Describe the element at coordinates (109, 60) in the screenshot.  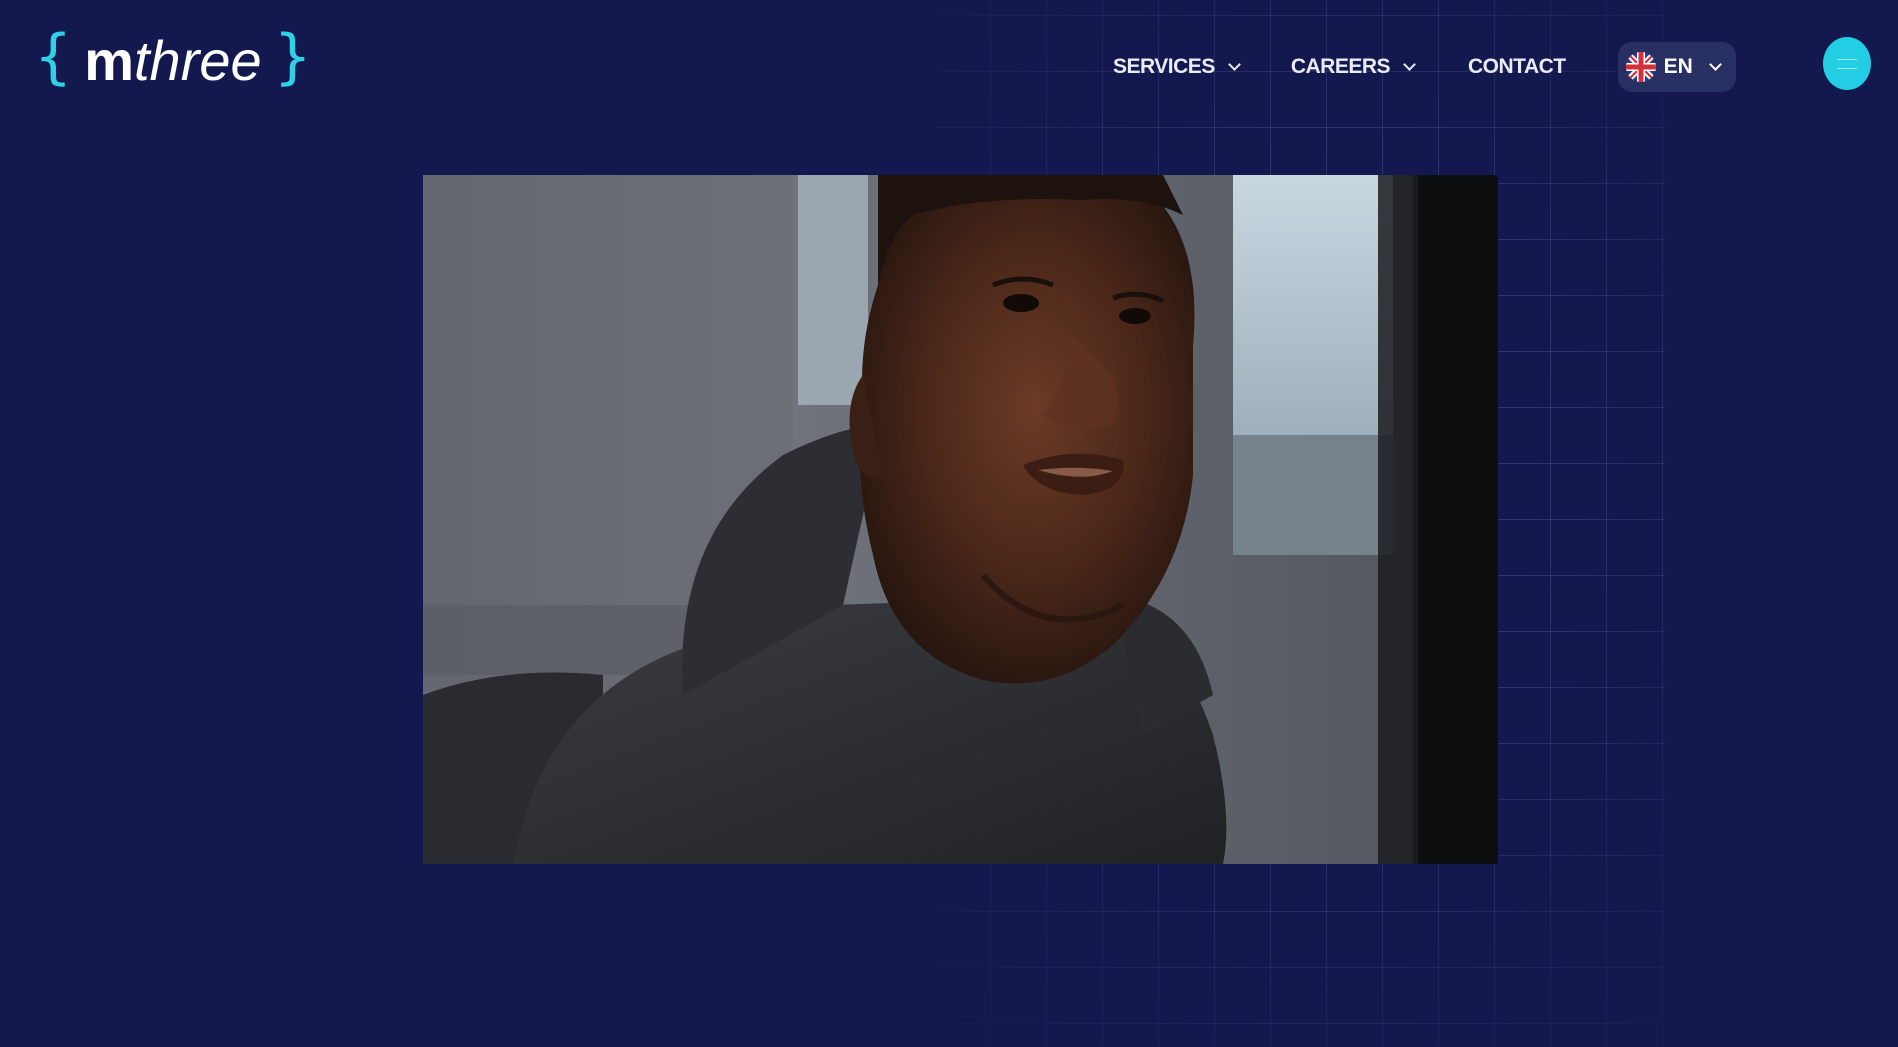
I see `logo-m: m` at that location.